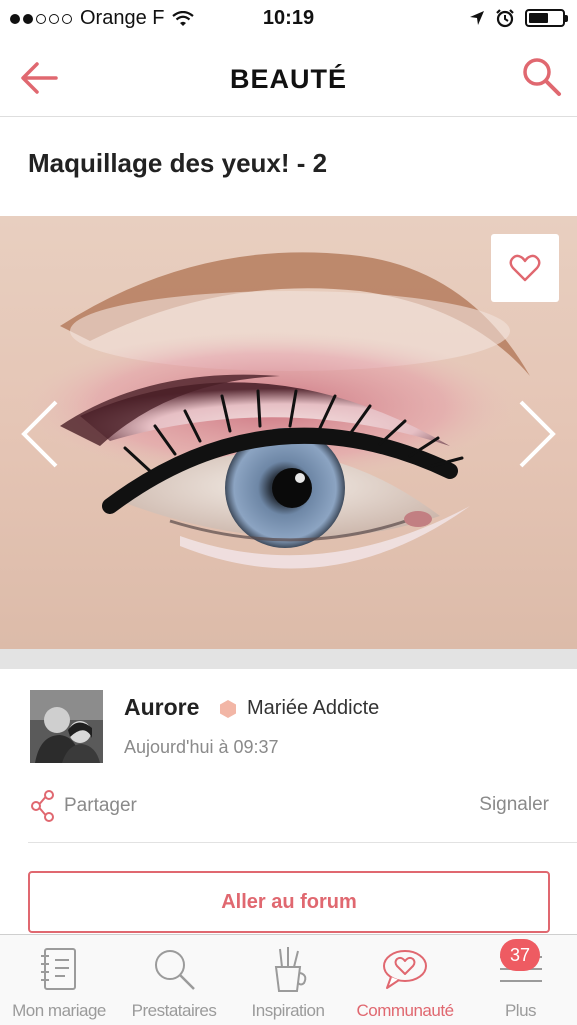  I want to click on report-button: Signaler, so click(514, 805).